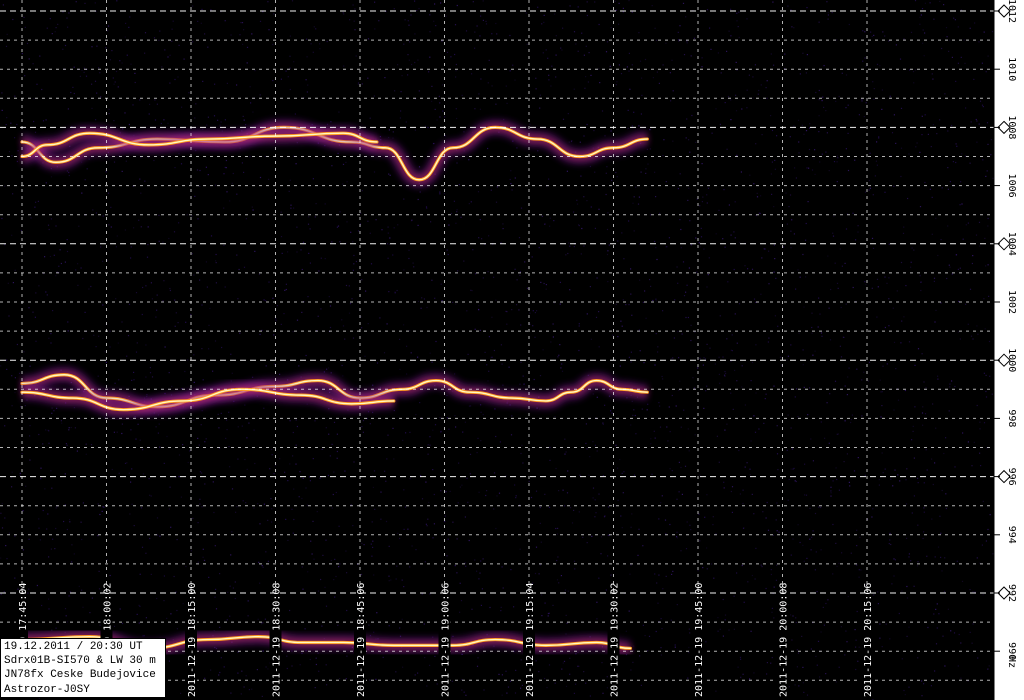  What do you see at coordinates (80, 661) in the screenshot?
I see `info-receiver: Sdrx01B-SI570 & LW 30 m` at bounding box center [80, 661].